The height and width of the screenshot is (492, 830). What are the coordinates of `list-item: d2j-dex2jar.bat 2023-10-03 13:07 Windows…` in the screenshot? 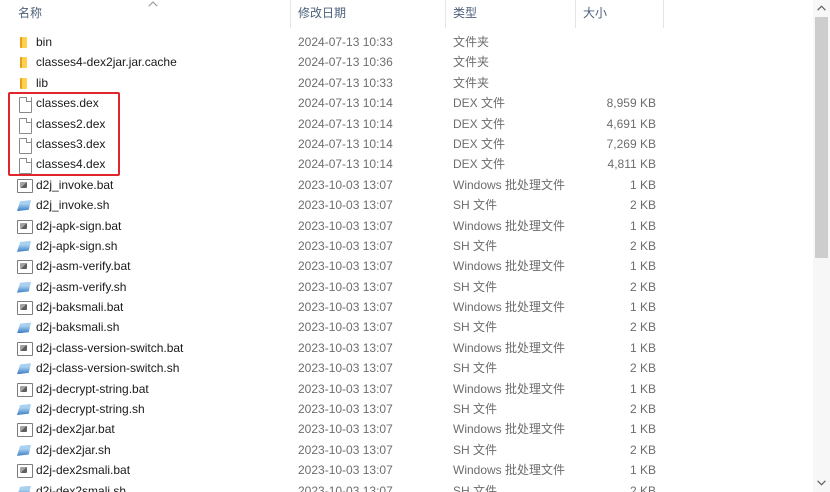 It's located at (406, 429).